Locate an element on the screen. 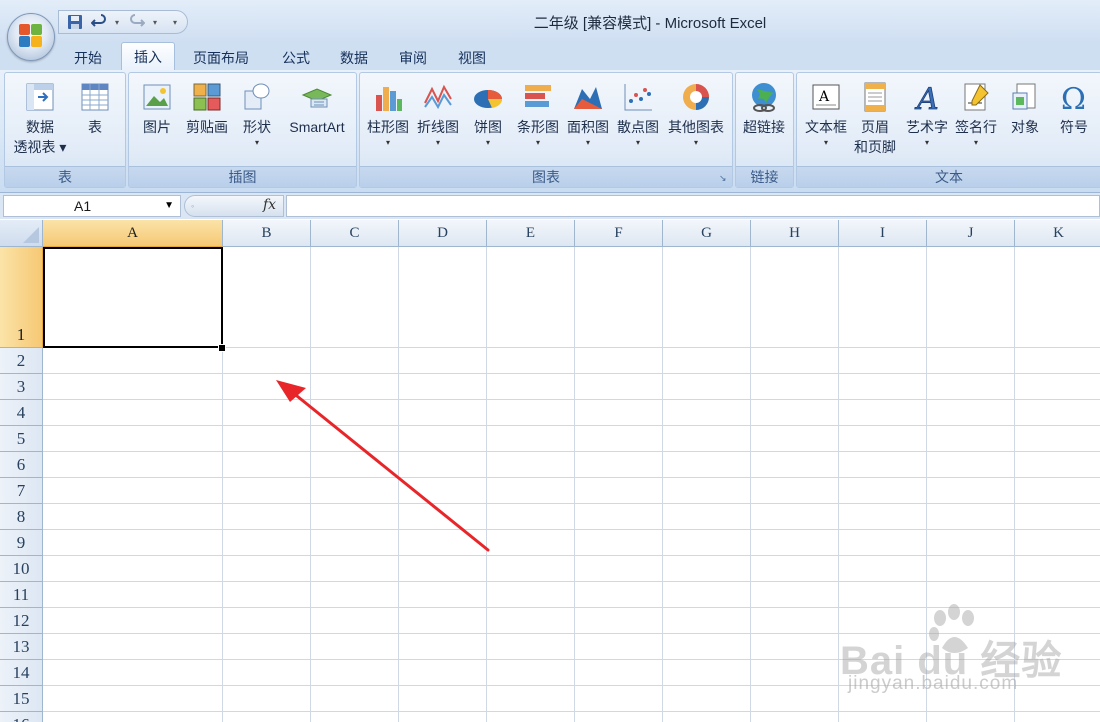  office-button is located at coordinates (31, 37).